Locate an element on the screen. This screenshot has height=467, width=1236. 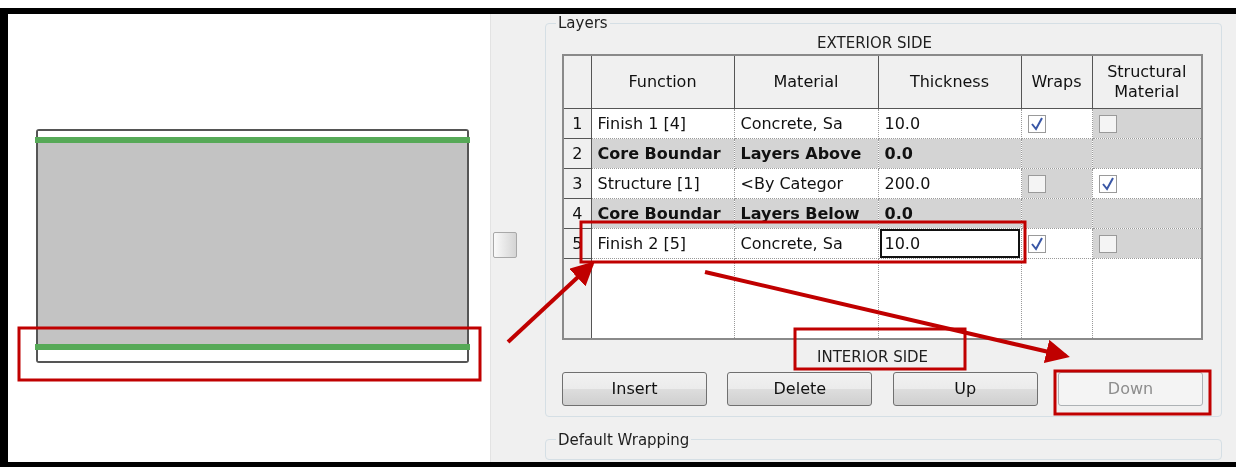
exterior-side-label: EXTERIOR SIDE is located at coordinates (874, 43).